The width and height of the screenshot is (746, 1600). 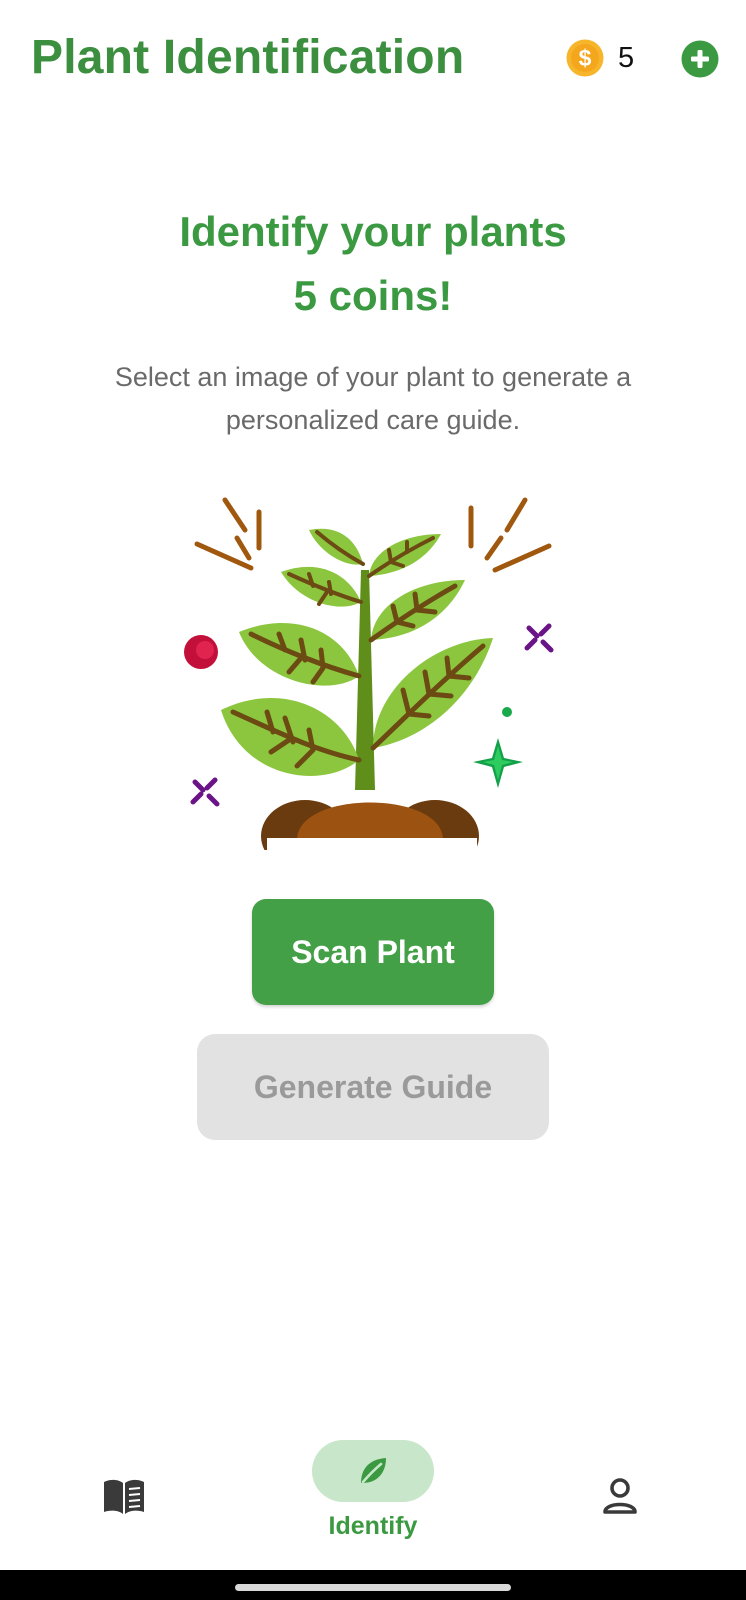 I want to click on purple-sparkle-right, so click(x=539, y=638).